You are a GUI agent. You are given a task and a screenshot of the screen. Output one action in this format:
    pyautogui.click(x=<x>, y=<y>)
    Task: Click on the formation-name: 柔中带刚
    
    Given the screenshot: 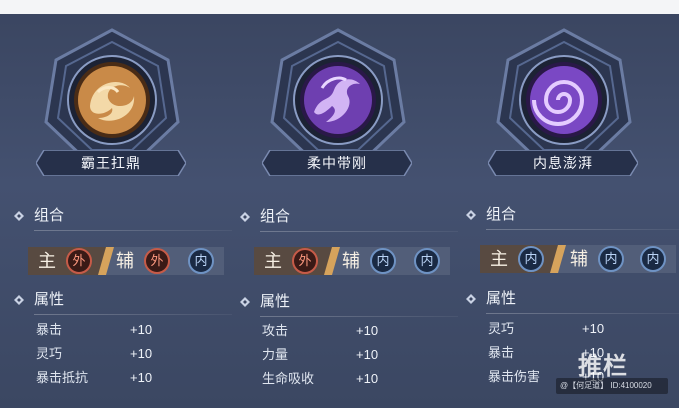 What is the action you would take?
    pyautogui.click(x=337, y=163)
    